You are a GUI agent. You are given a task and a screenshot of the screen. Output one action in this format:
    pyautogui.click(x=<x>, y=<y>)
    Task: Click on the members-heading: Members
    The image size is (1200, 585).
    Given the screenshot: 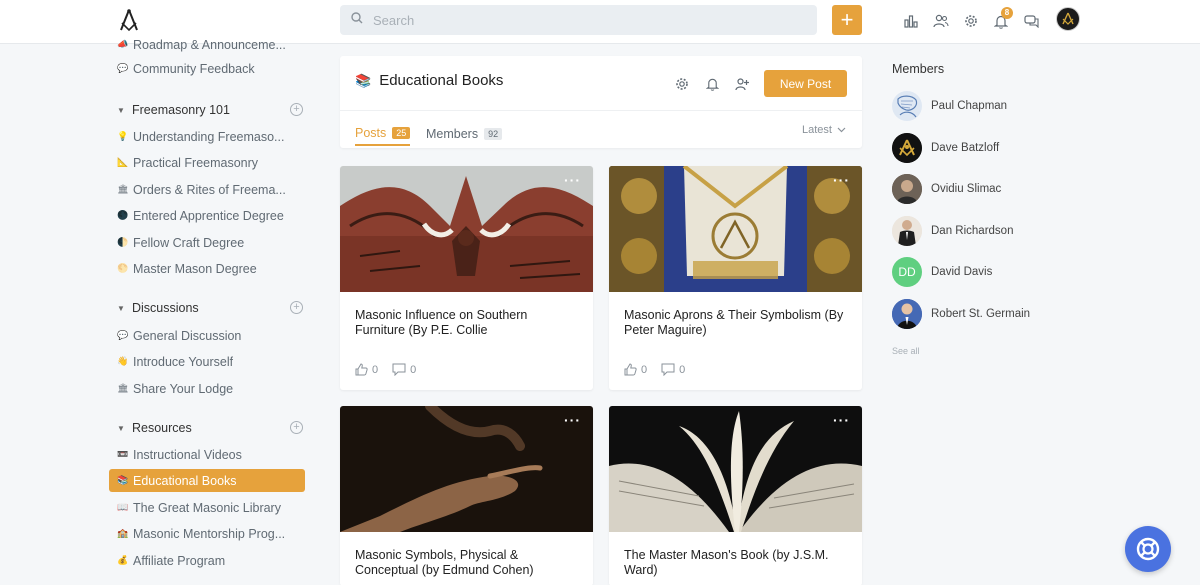 What is the action you would take?
    pyautogui.click(x=918, y=69)
    